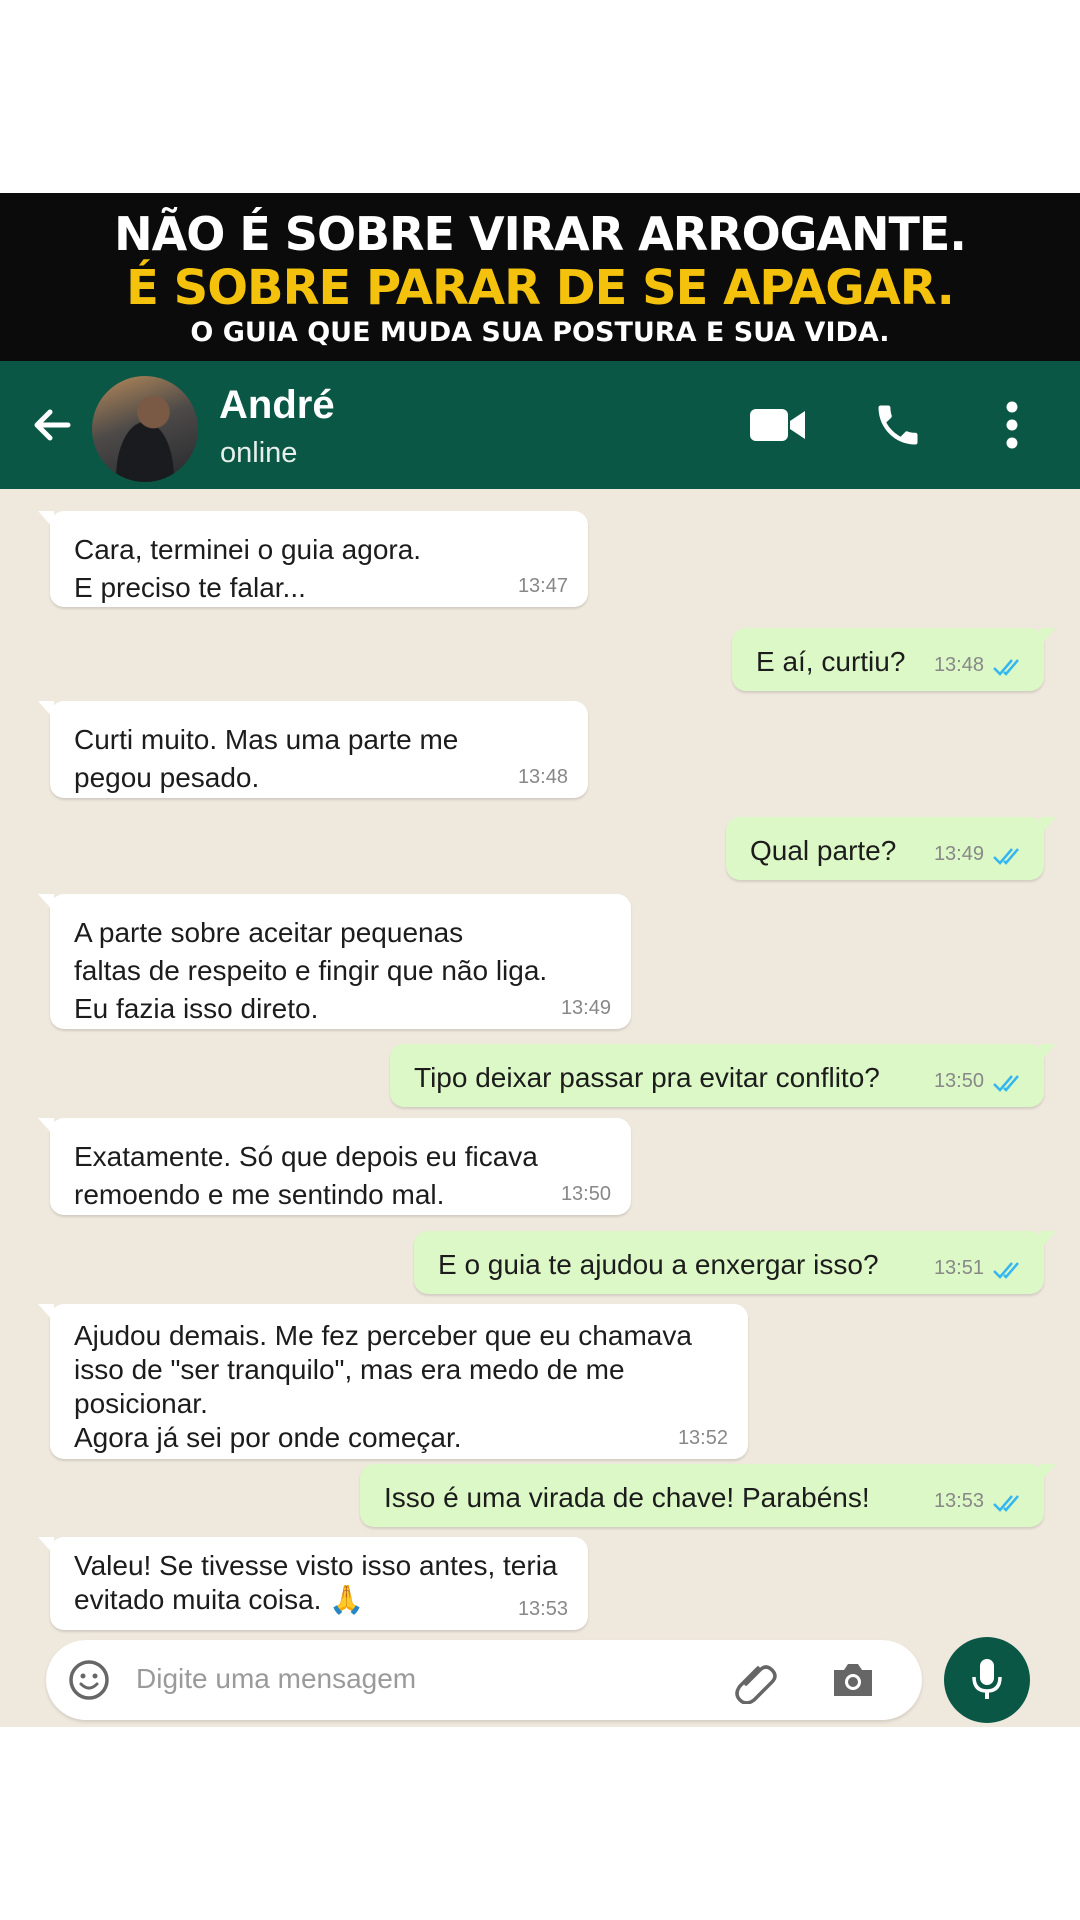  I want to click on message-time: 13:52, so click(702, 1438).